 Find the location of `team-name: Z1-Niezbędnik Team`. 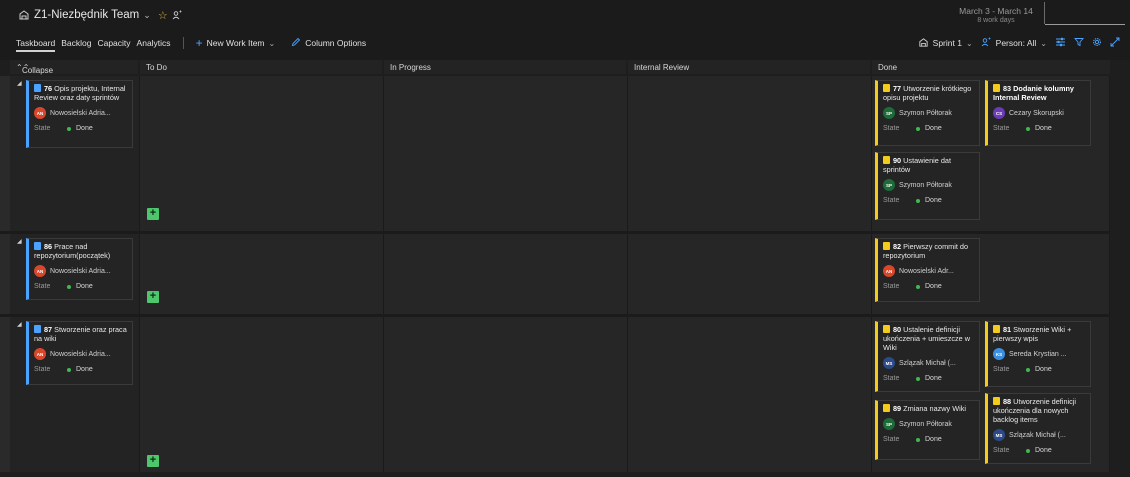

team-name: Z1-Niezbędnik Team is located at coordinates (86, 15).